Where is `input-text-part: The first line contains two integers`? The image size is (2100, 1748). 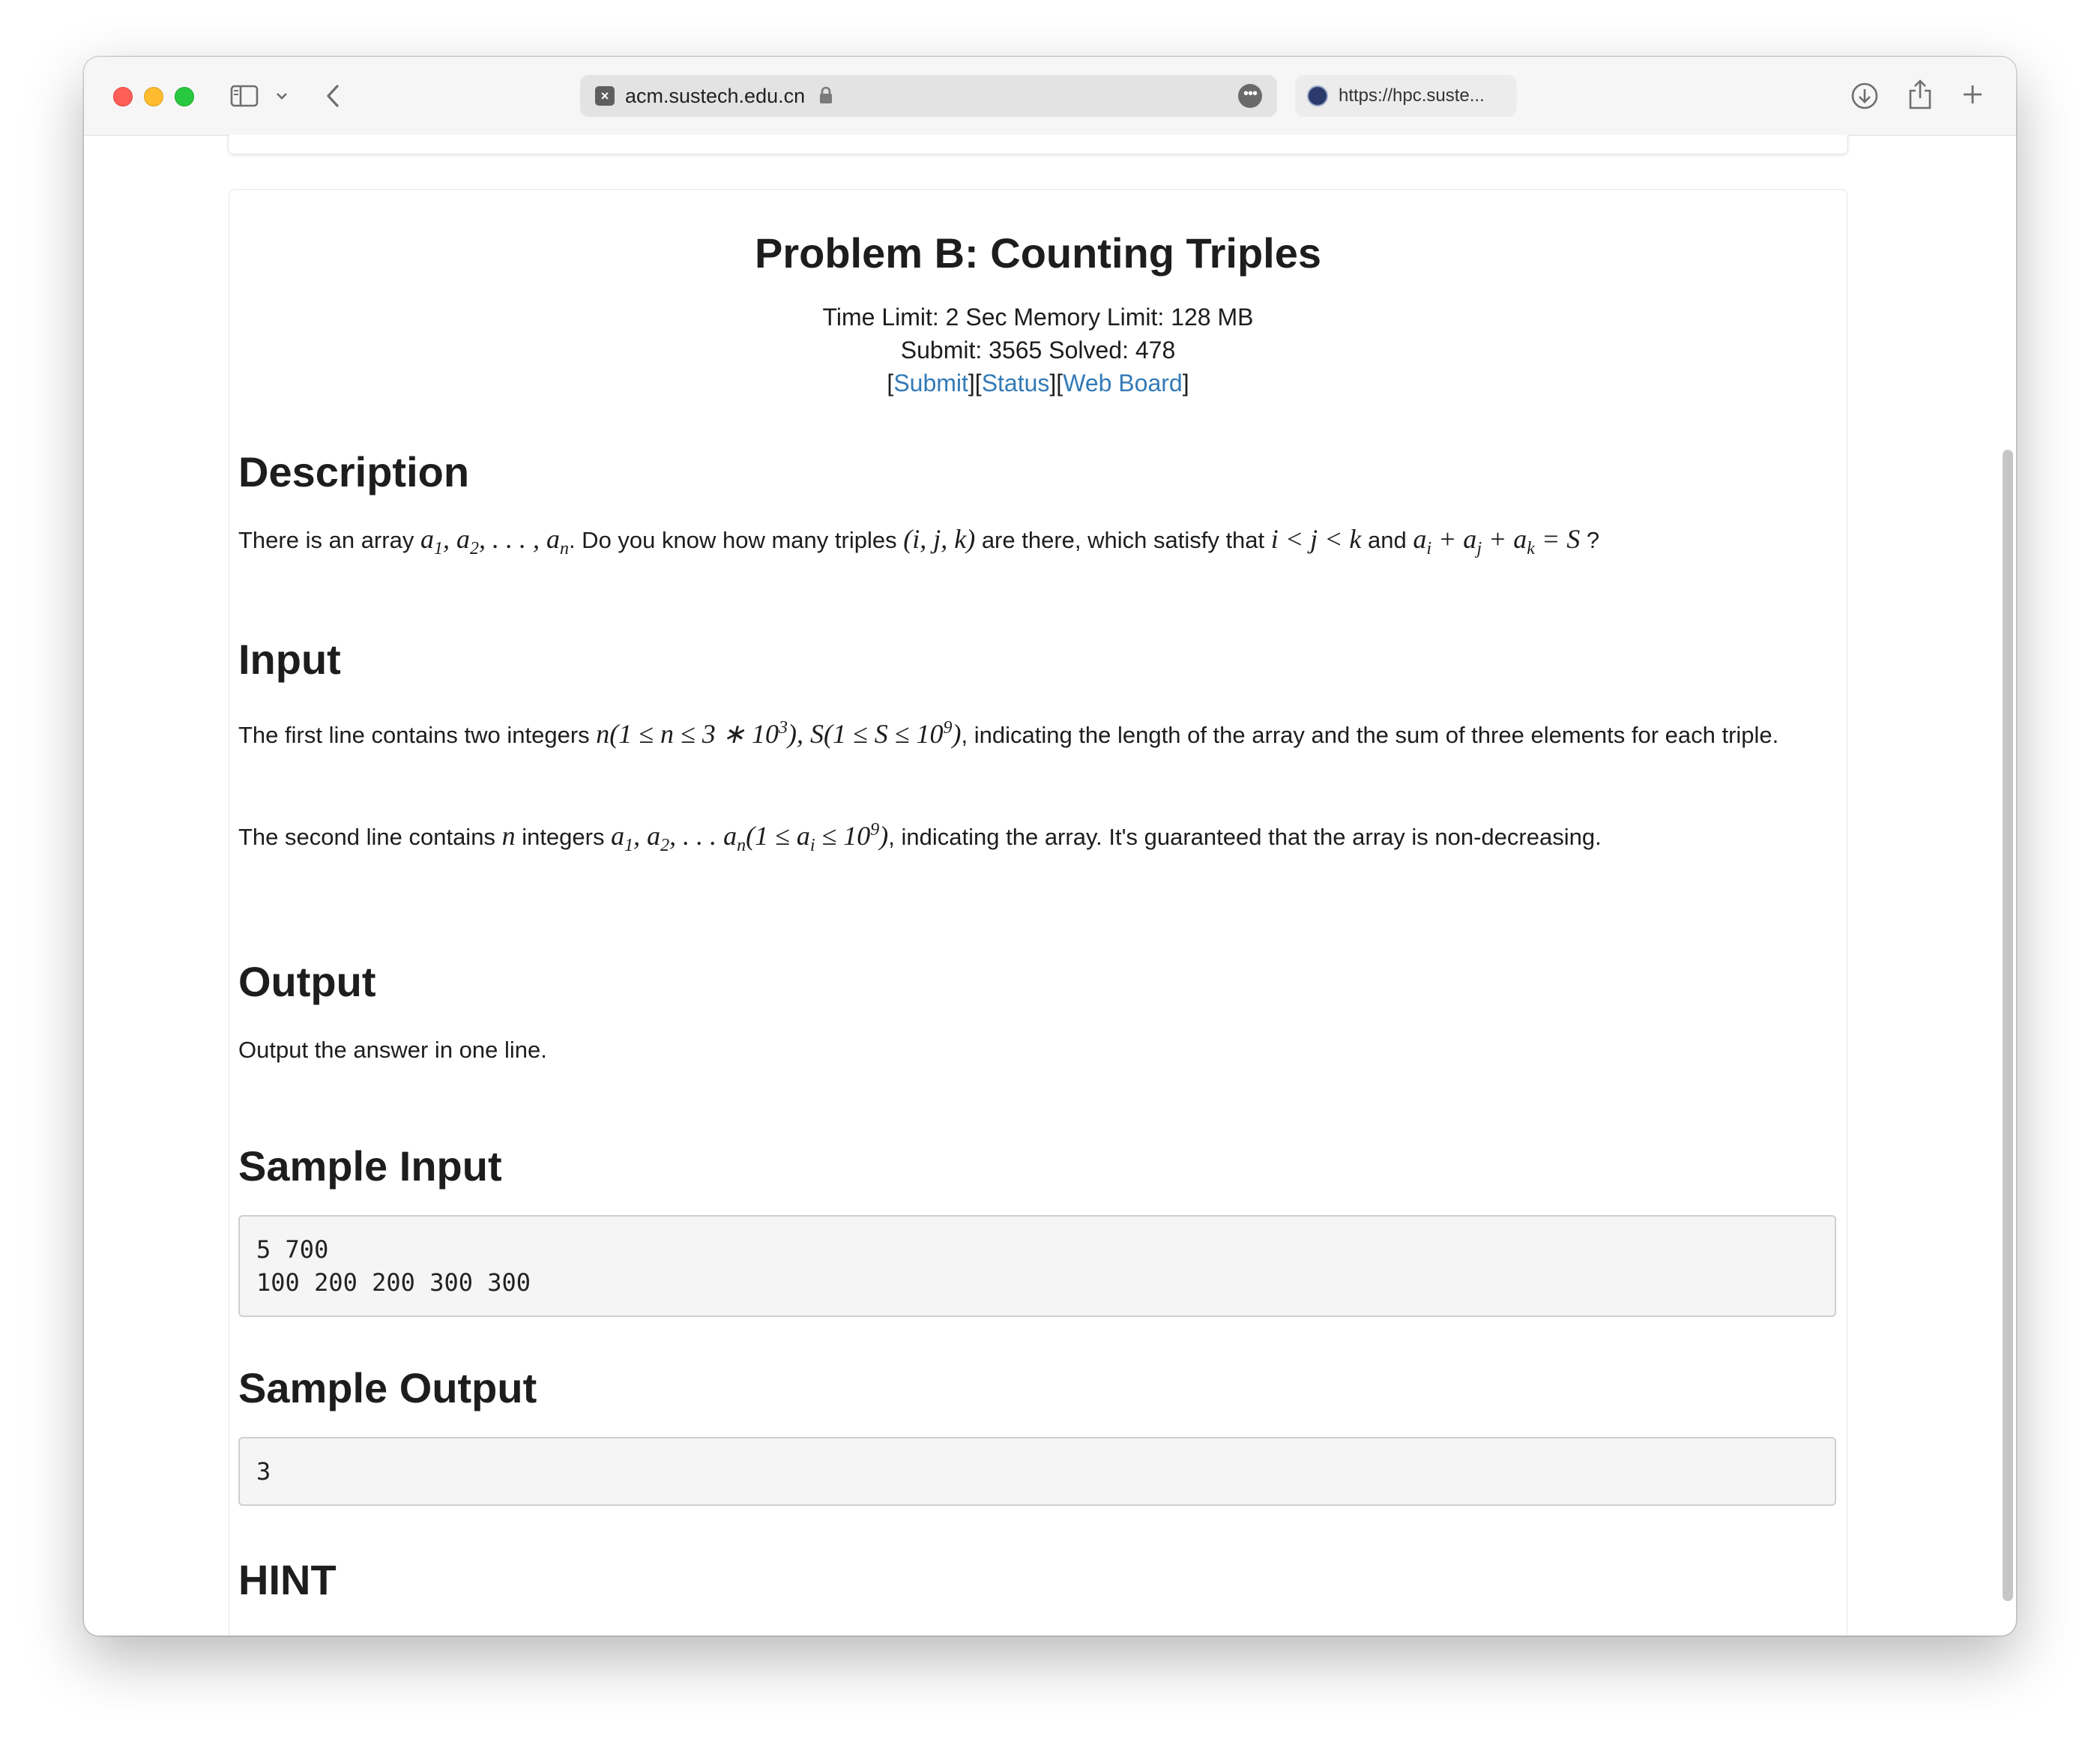 input-text-part: The first line contains two integers is located at coordinates (414, 735).